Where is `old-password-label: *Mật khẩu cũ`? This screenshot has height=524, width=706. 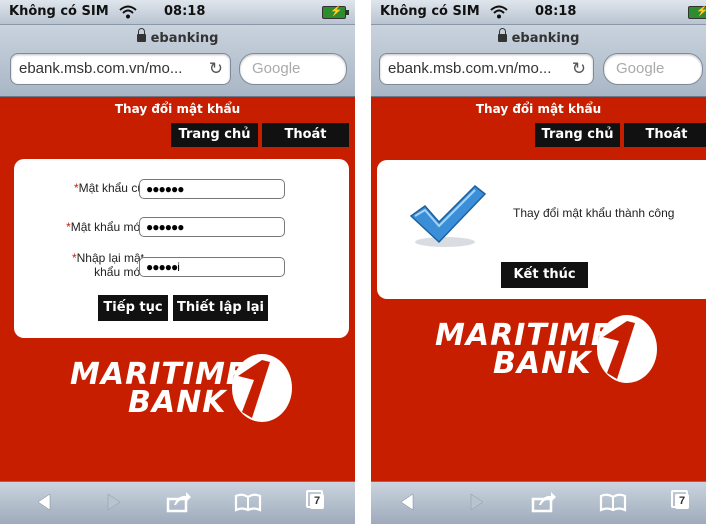 old-password-label: *Mật khẩu cũ is located at coordinates (108, 188).